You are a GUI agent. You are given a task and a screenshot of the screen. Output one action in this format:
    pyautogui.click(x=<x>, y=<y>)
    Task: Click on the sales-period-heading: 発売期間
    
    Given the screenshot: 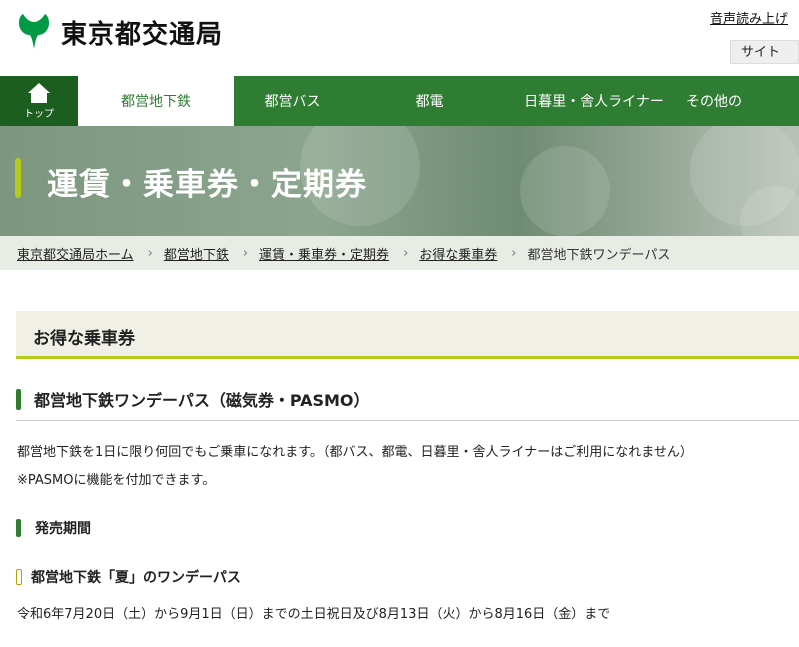 What is the action you would take?
    pyautogui.click(x=53, y=528)
    